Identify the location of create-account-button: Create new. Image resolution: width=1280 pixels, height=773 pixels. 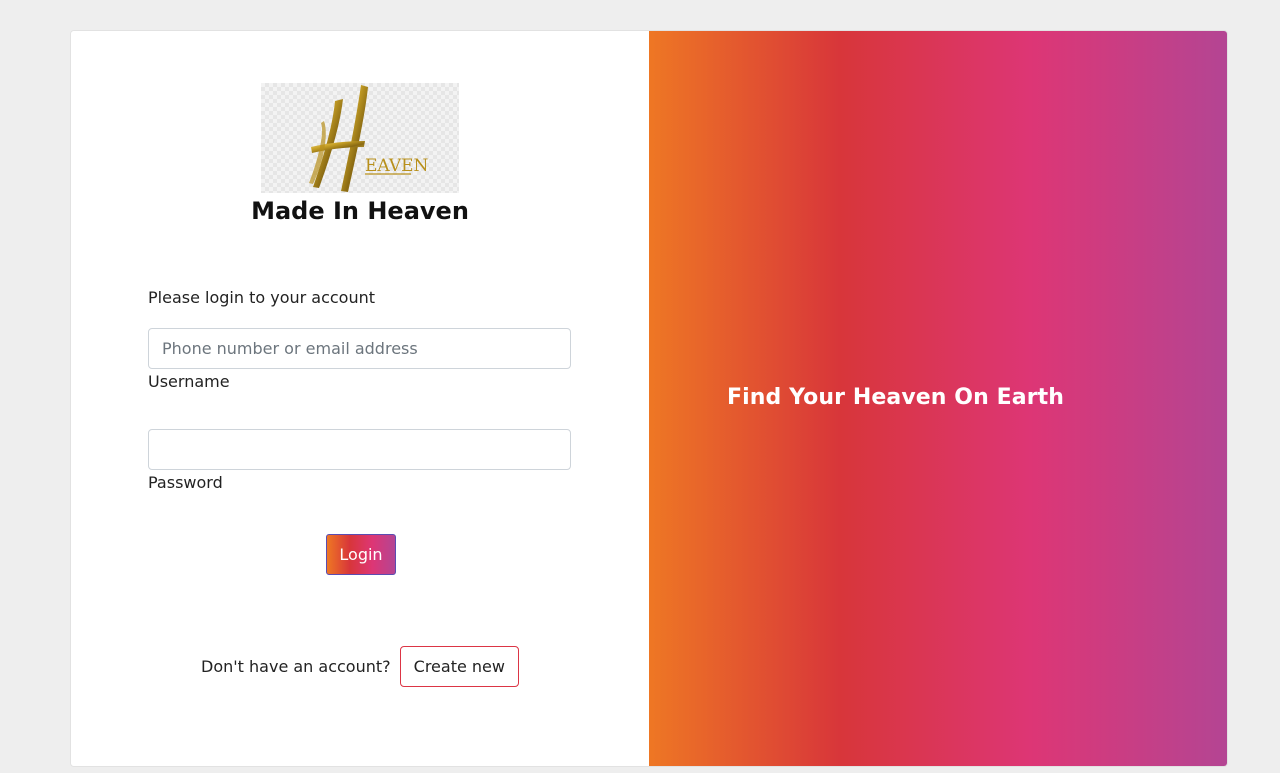
(459, 666).